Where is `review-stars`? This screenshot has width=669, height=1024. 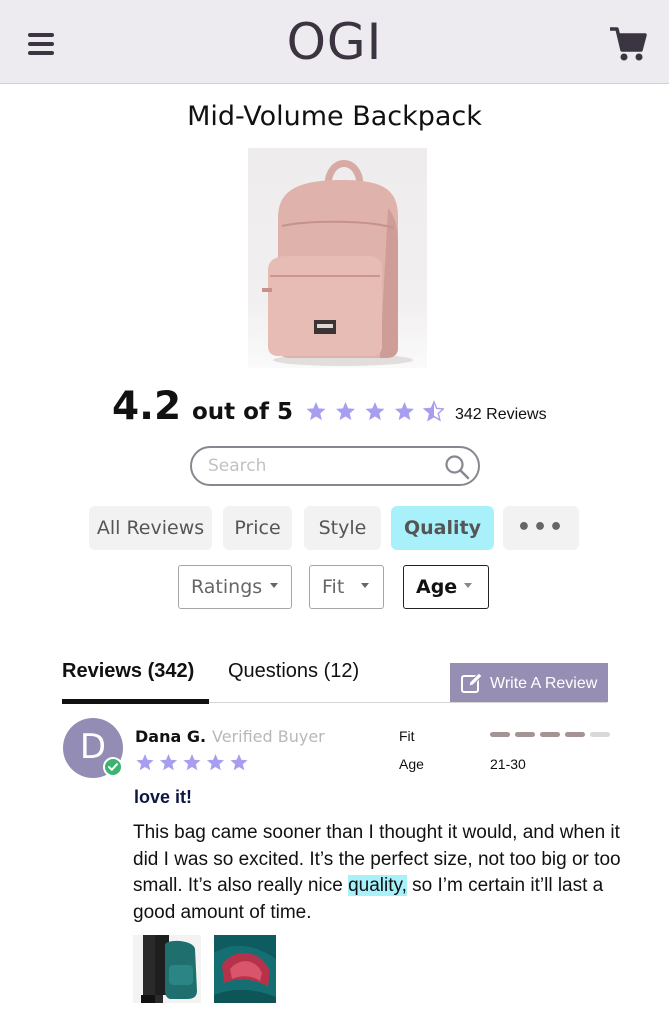
review-stars is located at coordinates (192, 762).